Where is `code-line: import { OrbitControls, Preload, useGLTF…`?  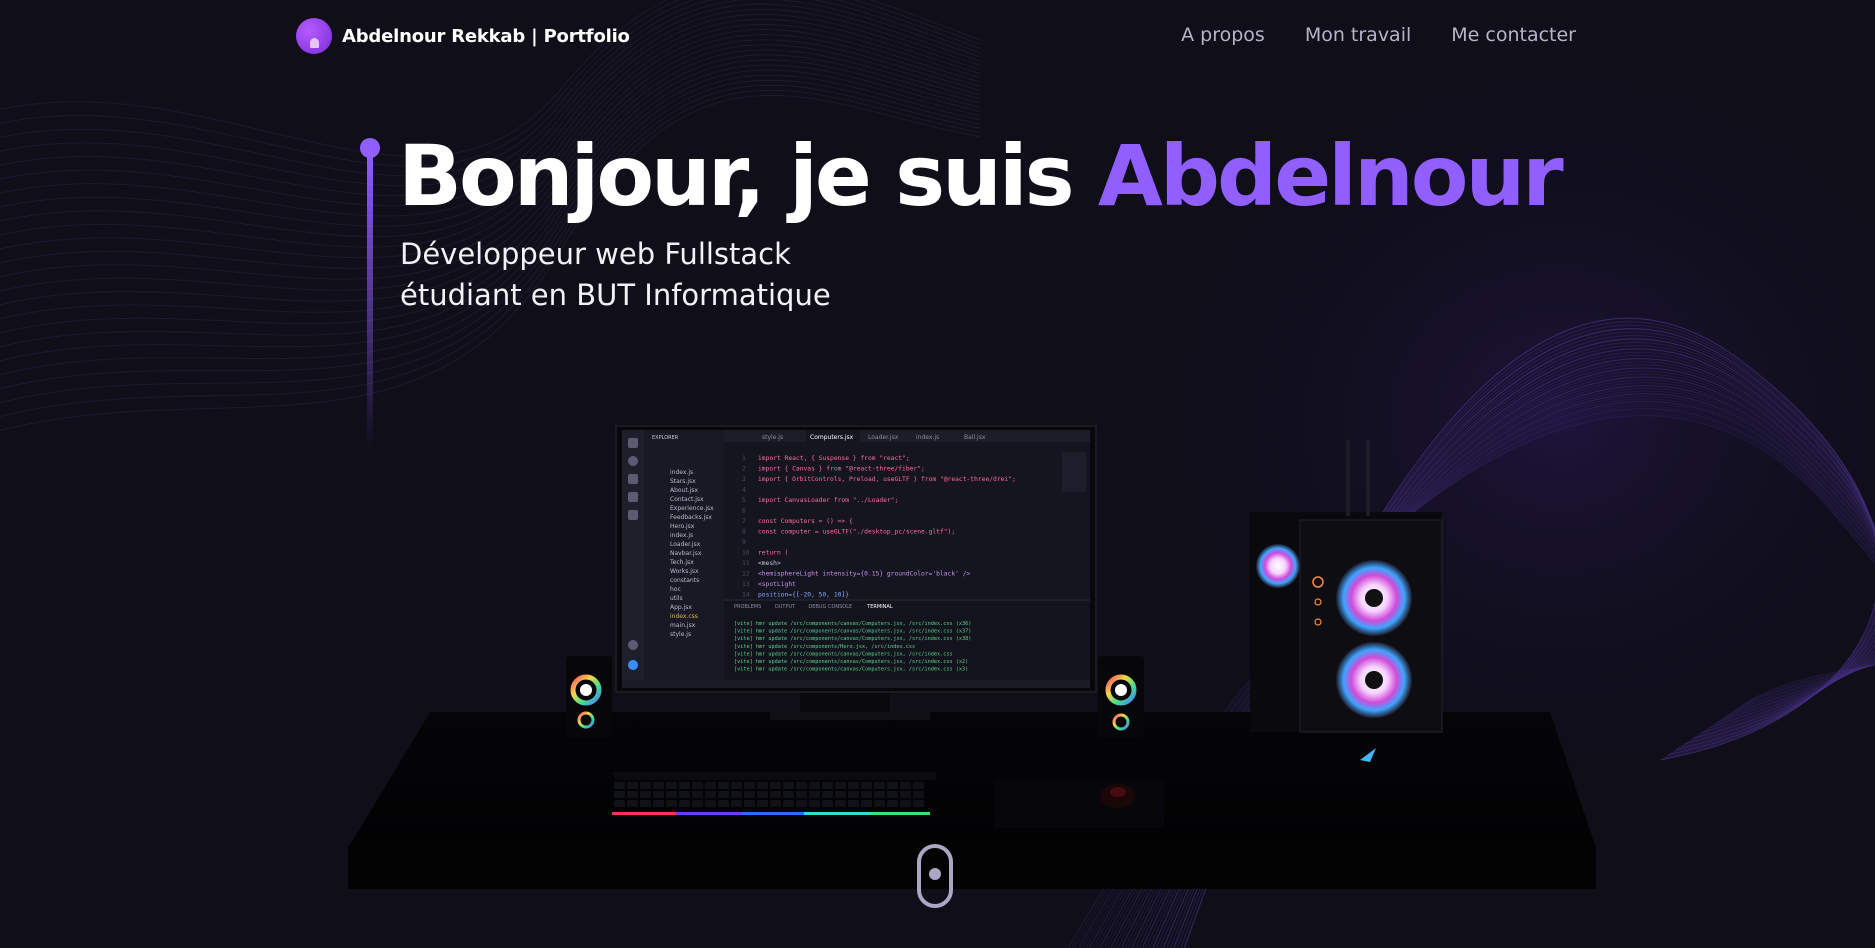
code-line: import { OrbitControls, Preload, useGLTF… is located at coordinates (887, 479).